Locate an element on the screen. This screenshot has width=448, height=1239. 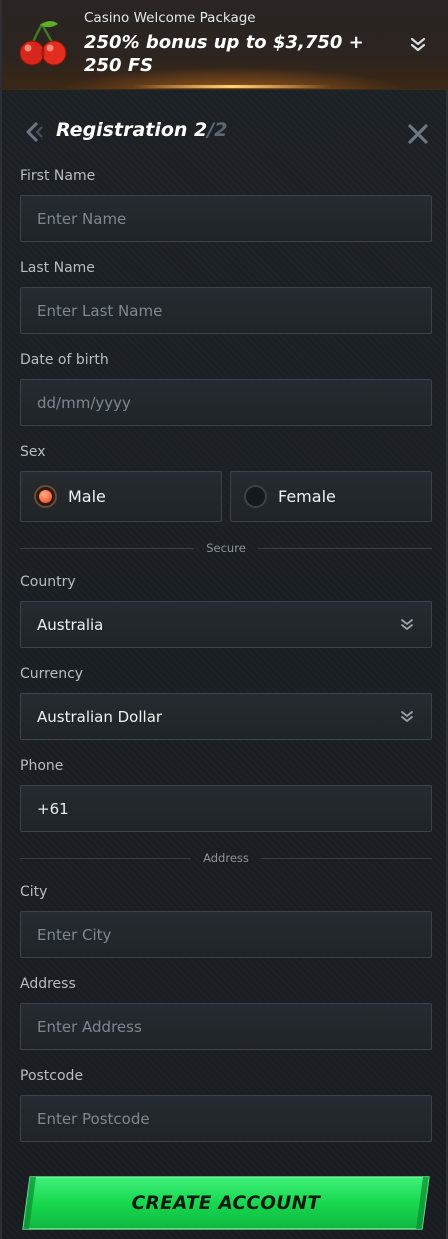
secure-divider: Secure is located at coordinates (226, 548).